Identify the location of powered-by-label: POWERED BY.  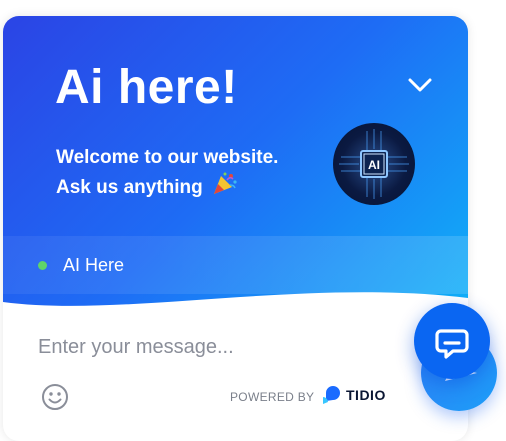
(272, 397).